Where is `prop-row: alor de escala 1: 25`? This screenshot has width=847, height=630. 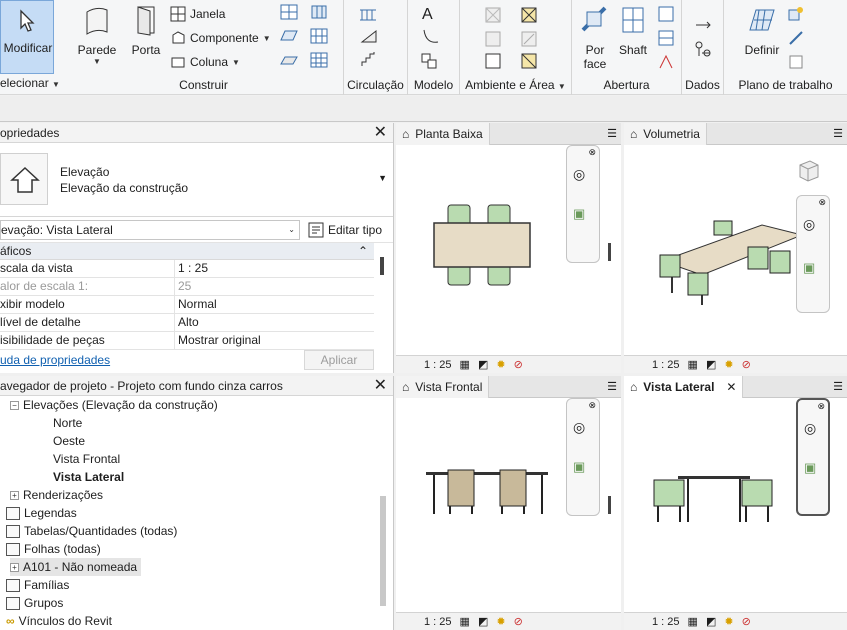 prop-row: alor de escala 1: 25 is located at coordinates (187, 287).